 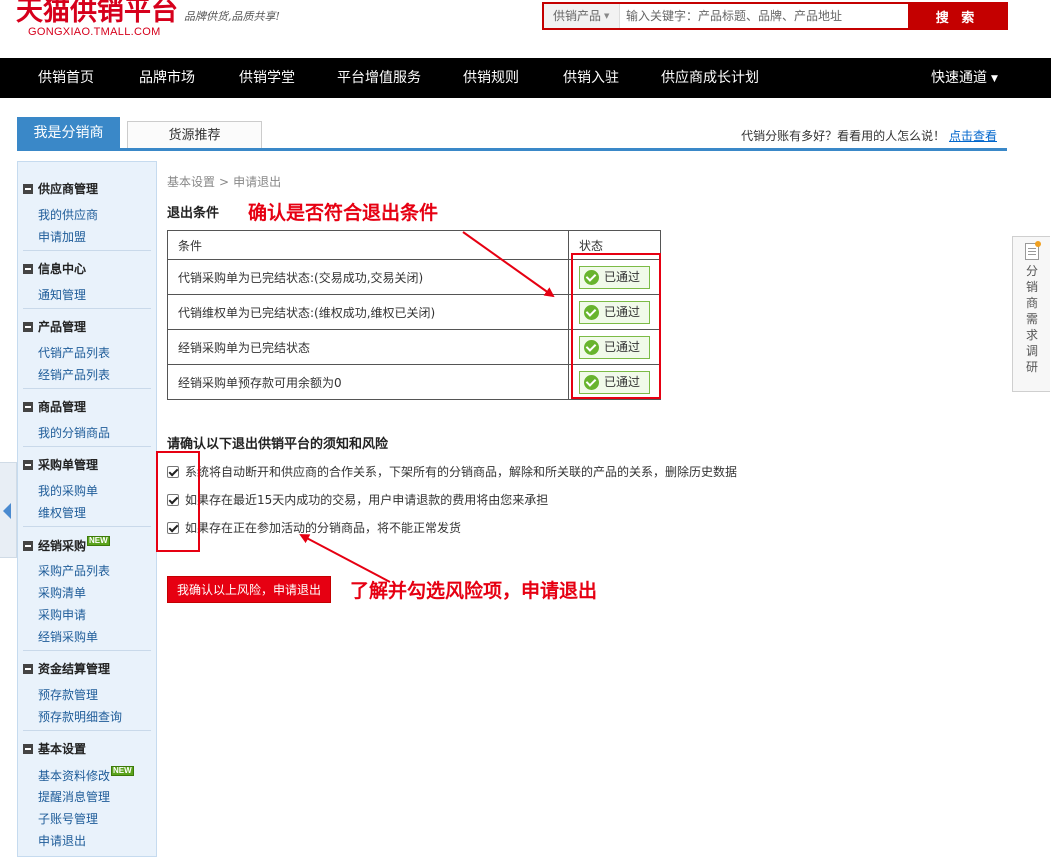 I want to click on sidebar-group-label: 基本设置, so click(x=62, y=749).